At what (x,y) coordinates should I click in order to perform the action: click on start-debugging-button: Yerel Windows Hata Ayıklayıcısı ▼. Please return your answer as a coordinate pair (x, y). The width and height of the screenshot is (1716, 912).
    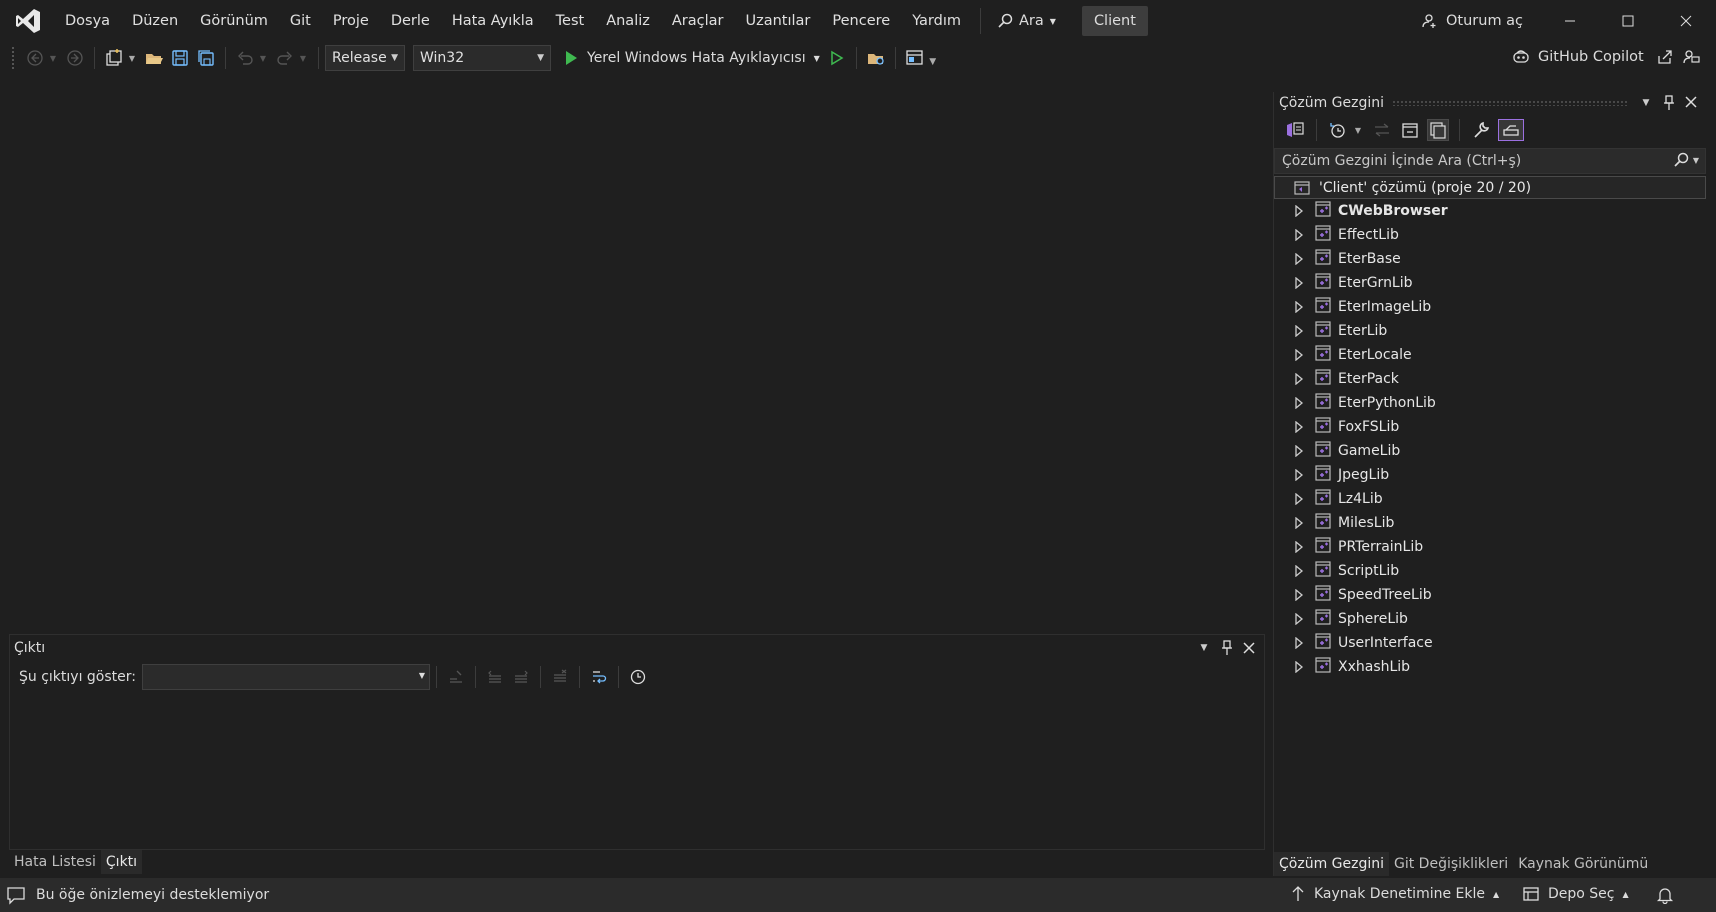
    Looking at the image, I should click on (691, 58).